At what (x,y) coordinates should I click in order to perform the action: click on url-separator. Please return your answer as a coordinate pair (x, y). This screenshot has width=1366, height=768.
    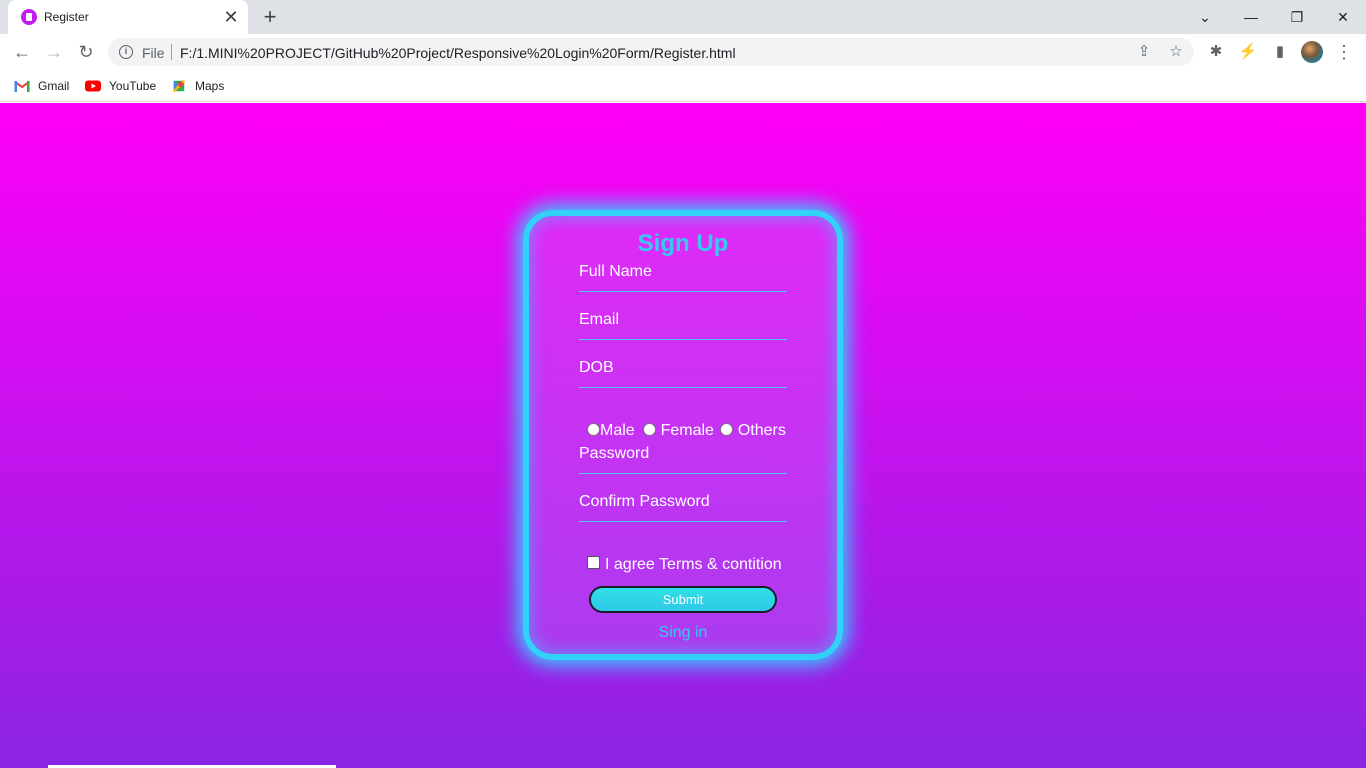
    Looking at the image, I should click on (171, 52).